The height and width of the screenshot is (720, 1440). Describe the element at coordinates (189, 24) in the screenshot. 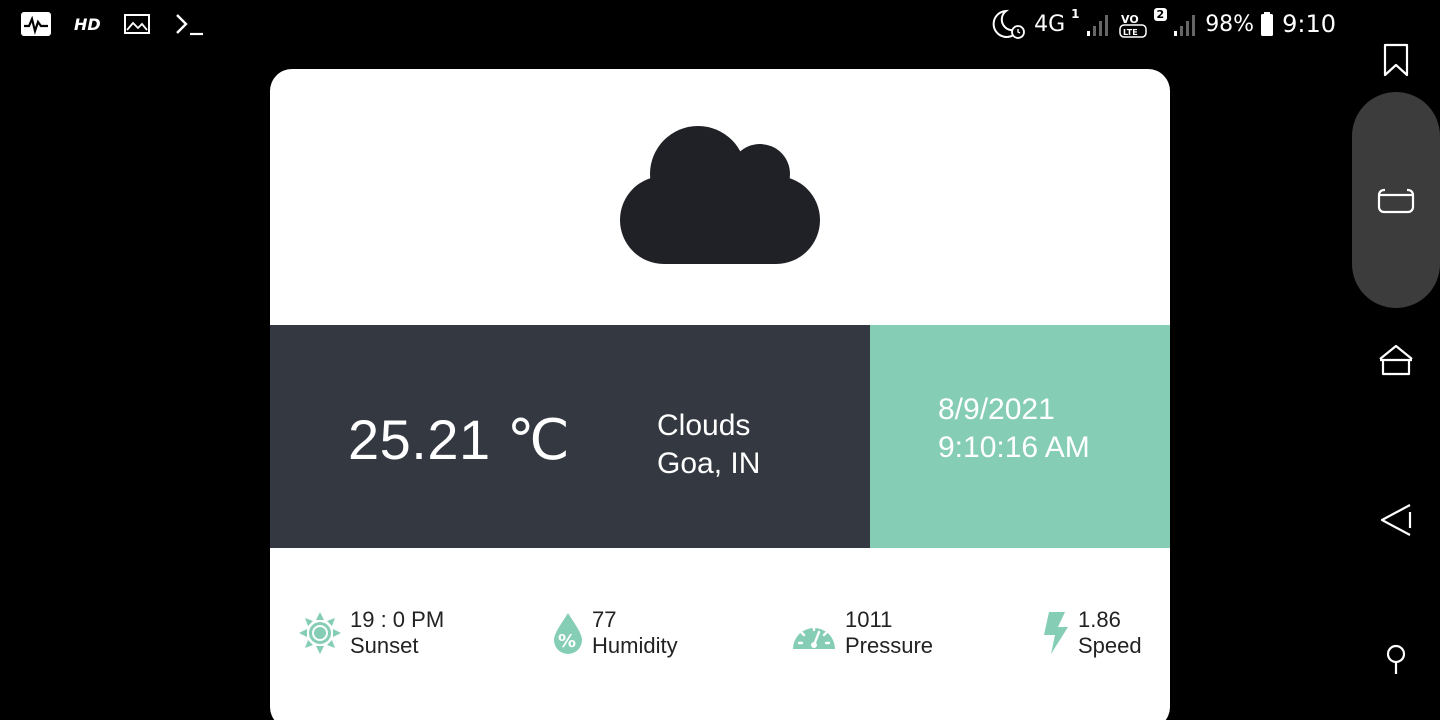

I see `terminal-icon` at that location.